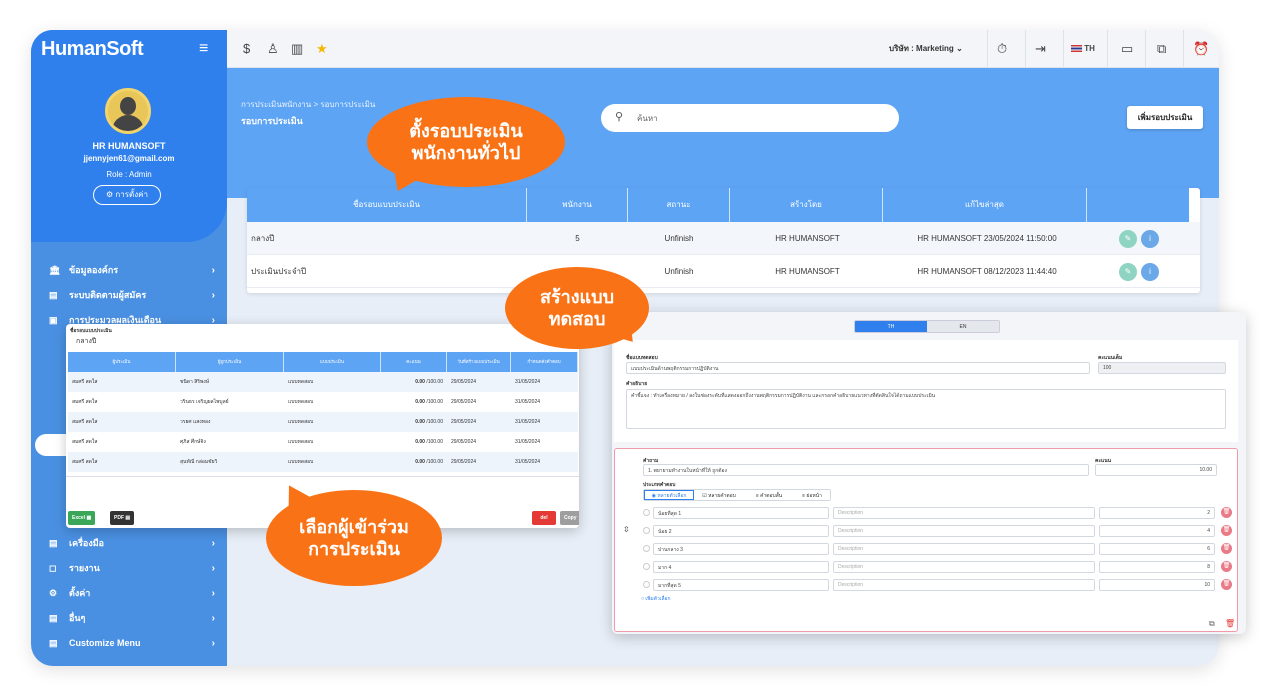 The image size is (1280, 700). What do you see at coordinates (273, 49) in the screenshot?
I see `user-icon: ♙` at bounding box center [273, 49].